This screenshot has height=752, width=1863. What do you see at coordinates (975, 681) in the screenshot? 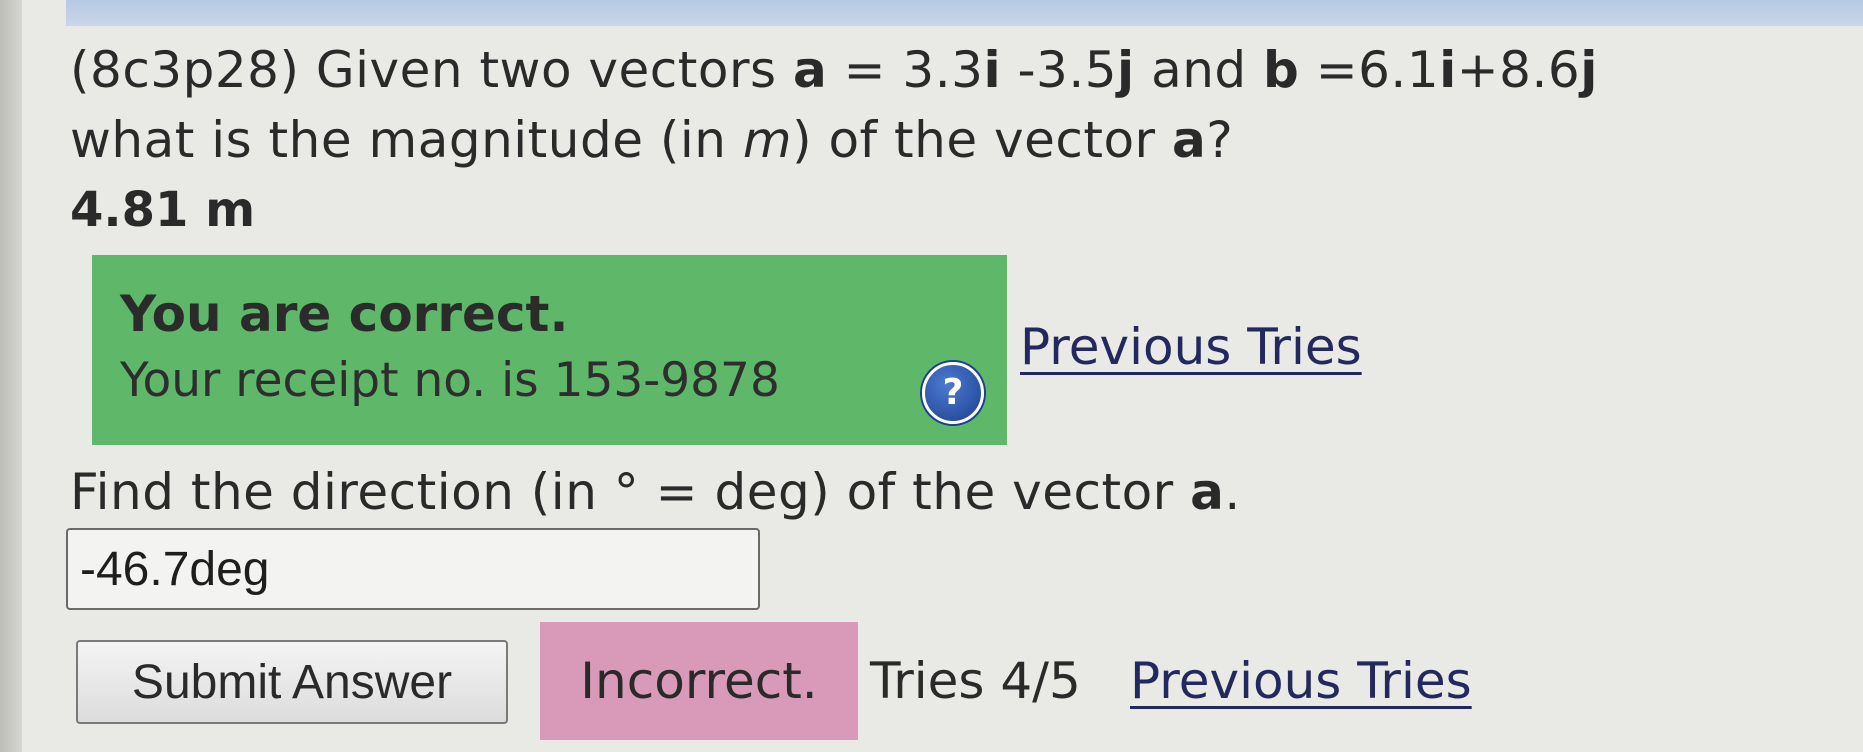
I see `tries-counter: Tries 4/5` at bounding box center [975, 681].